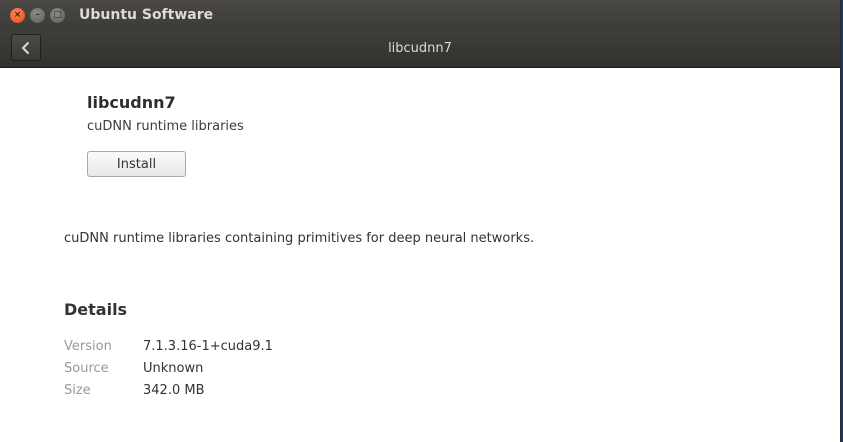 Image resolution: width=843 pixels, height=442 pixels. I want to click on maximize-window-button: □, so click(57, 15).